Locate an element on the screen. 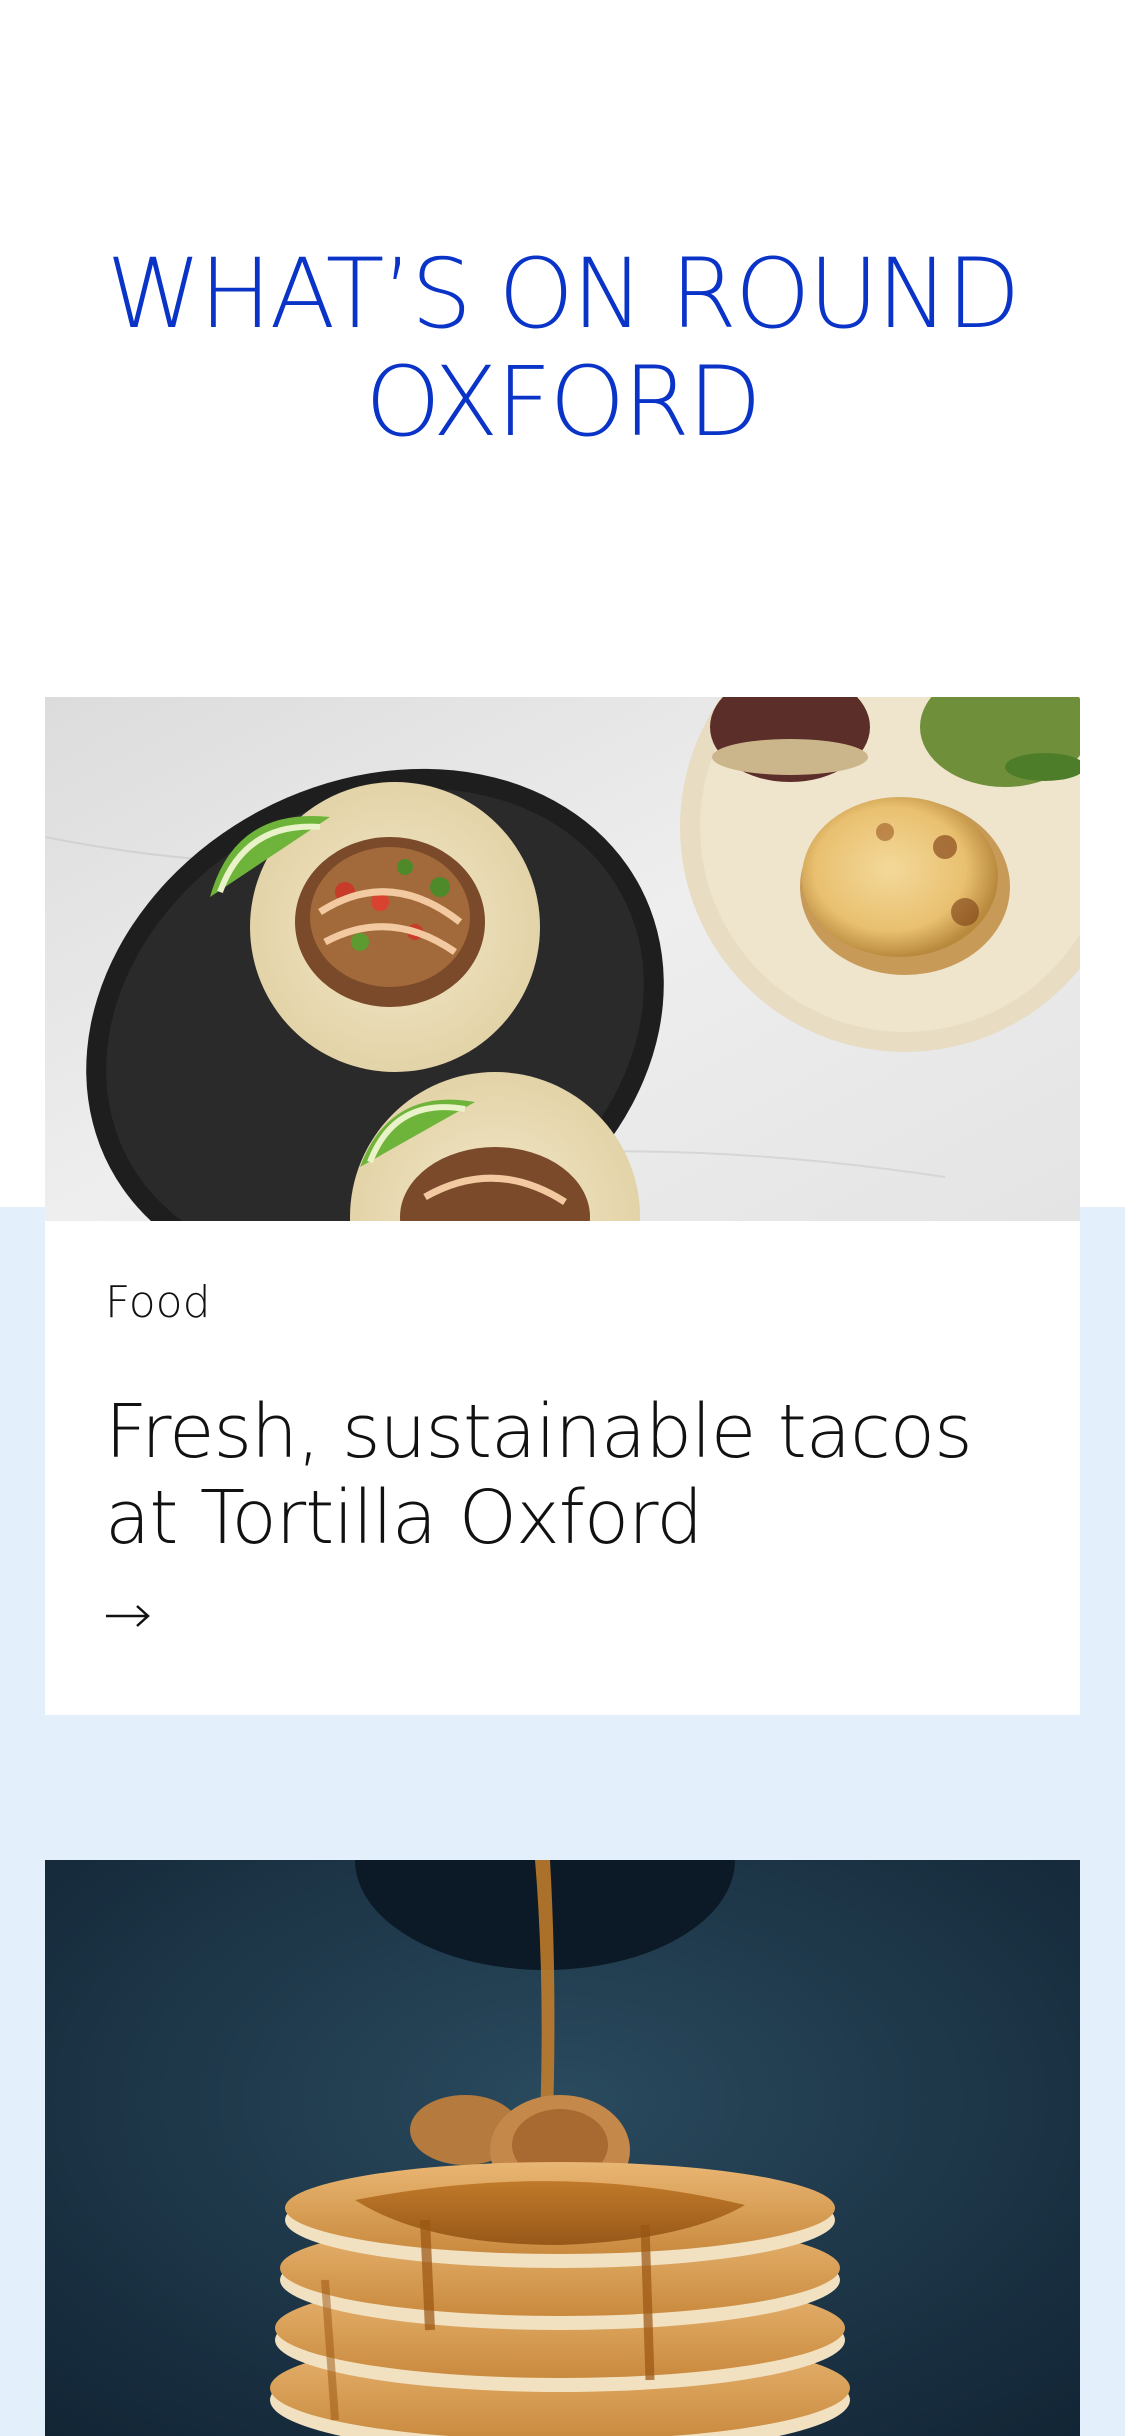  page-title-line-2: OXFORD is located at coordinates (563, 402).